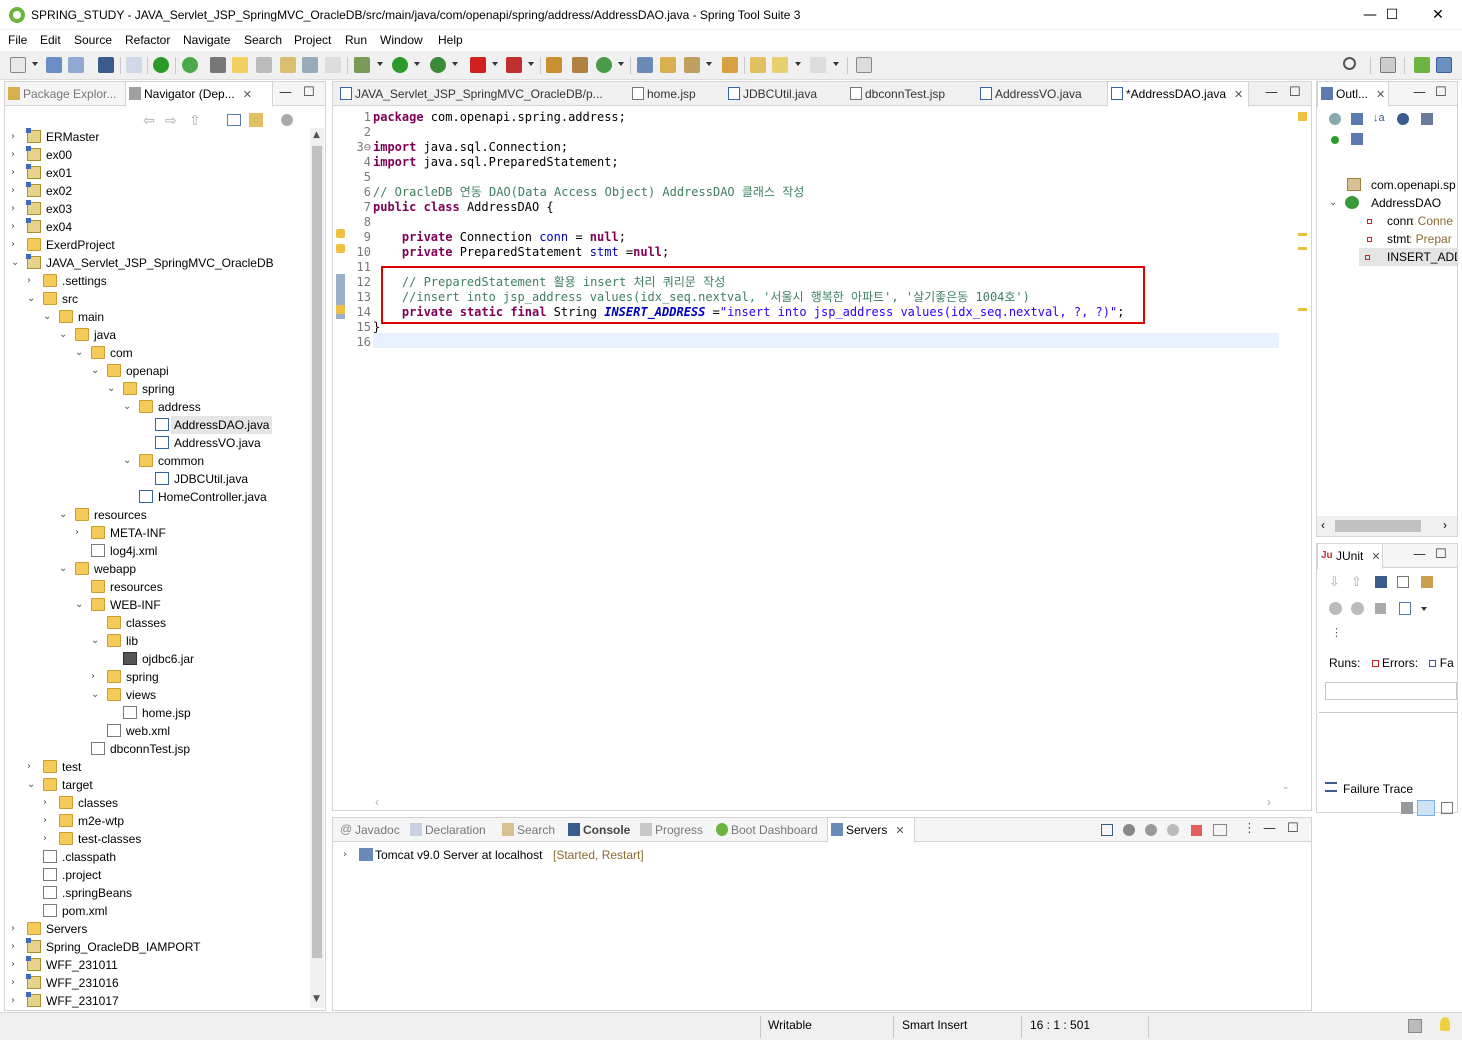 Image resolution: width=1462 pixels, height=1040 pixels. I want to click on tree-item: ⌄ spring, so click(157, 389).